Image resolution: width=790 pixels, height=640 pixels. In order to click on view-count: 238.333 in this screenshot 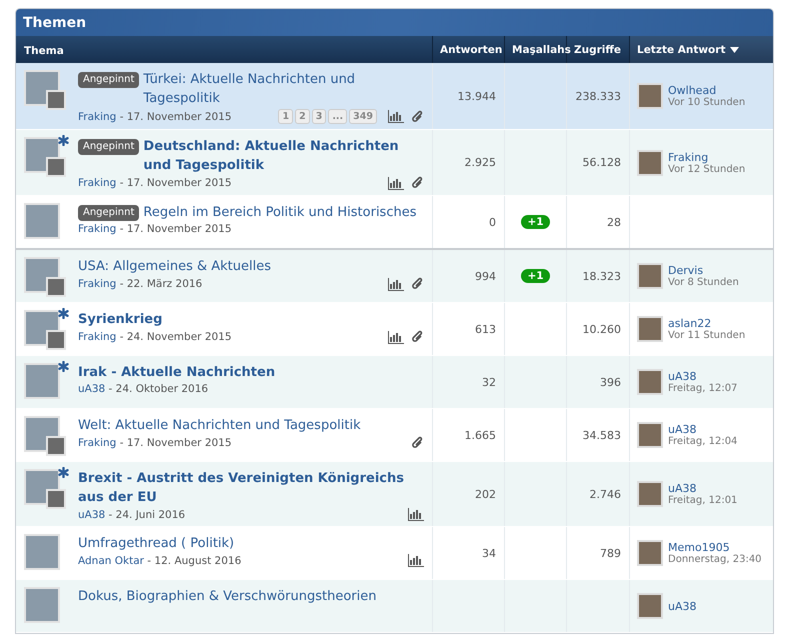, I will do `click(598, 96)`.